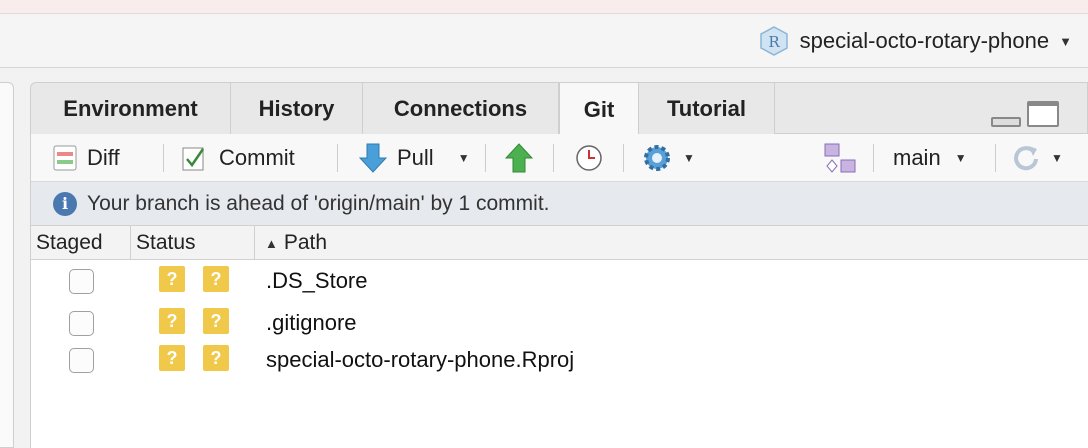  What do you see at coordinates (671, 243) in the screenshot?
I see `column-path: ▲ Path` at bounding box center [671, 243].